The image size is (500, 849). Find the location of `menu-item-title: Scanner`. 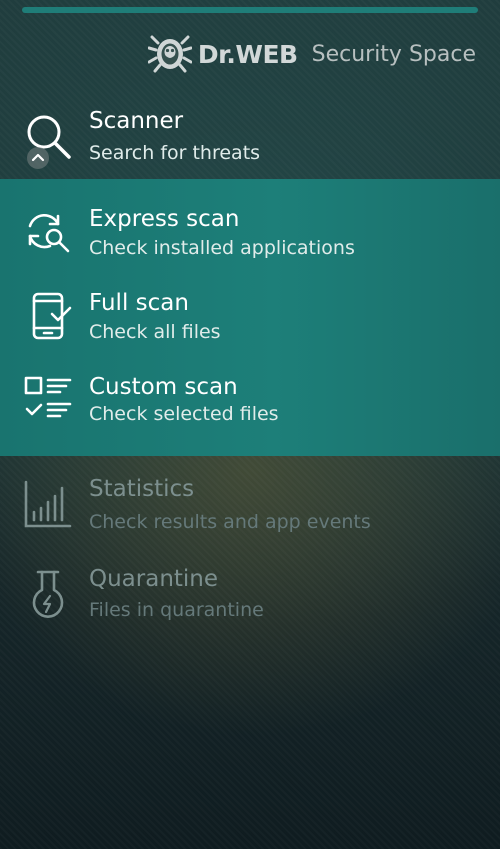

menu-item-title: Scanner is located at coordinates (136, 121).